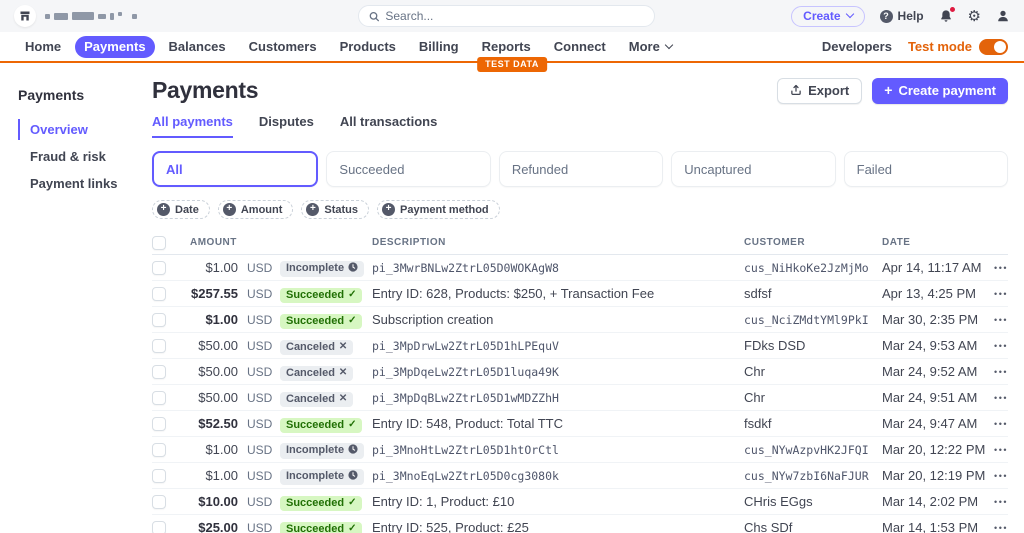 The width and height of the screenshot is (1024, 533). I want to click on filter-card-refunded: Refunded, so click(581, 169).